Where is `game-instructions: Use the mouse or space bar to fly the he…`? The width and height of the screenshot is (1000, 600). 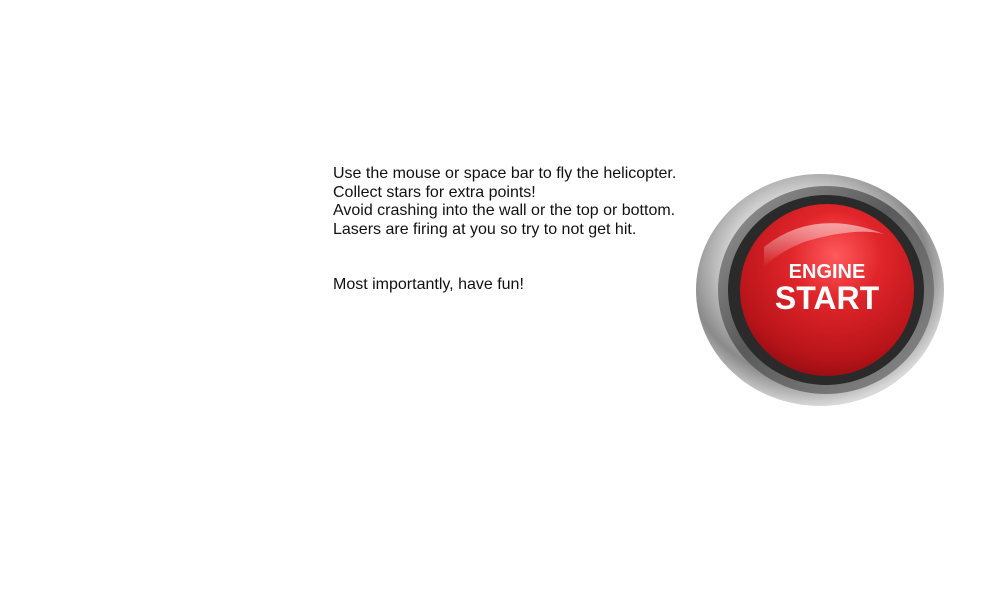
game-instructions: Use the mouse or space bar to fly the he… is located at coordinates (513, 230).